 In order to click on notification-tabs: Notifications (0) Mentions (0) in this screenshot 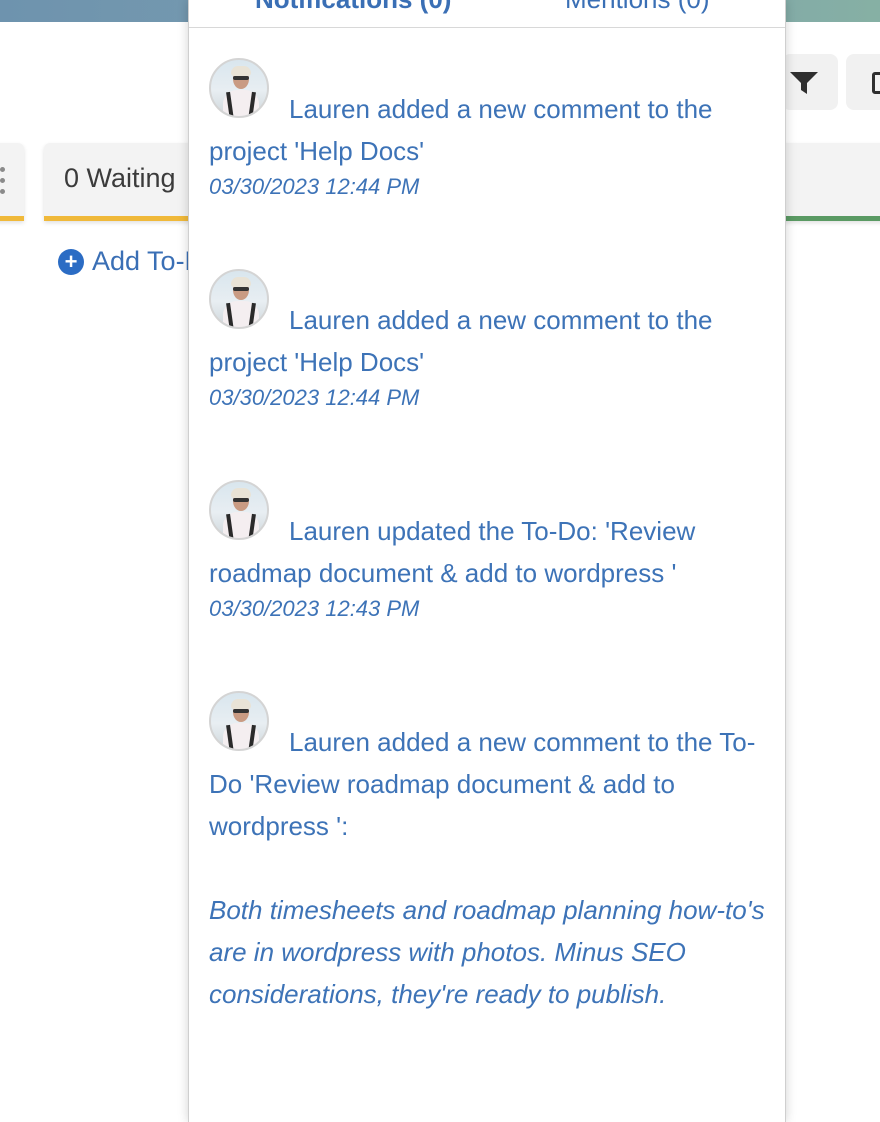, I will do `click(487, 14)`.